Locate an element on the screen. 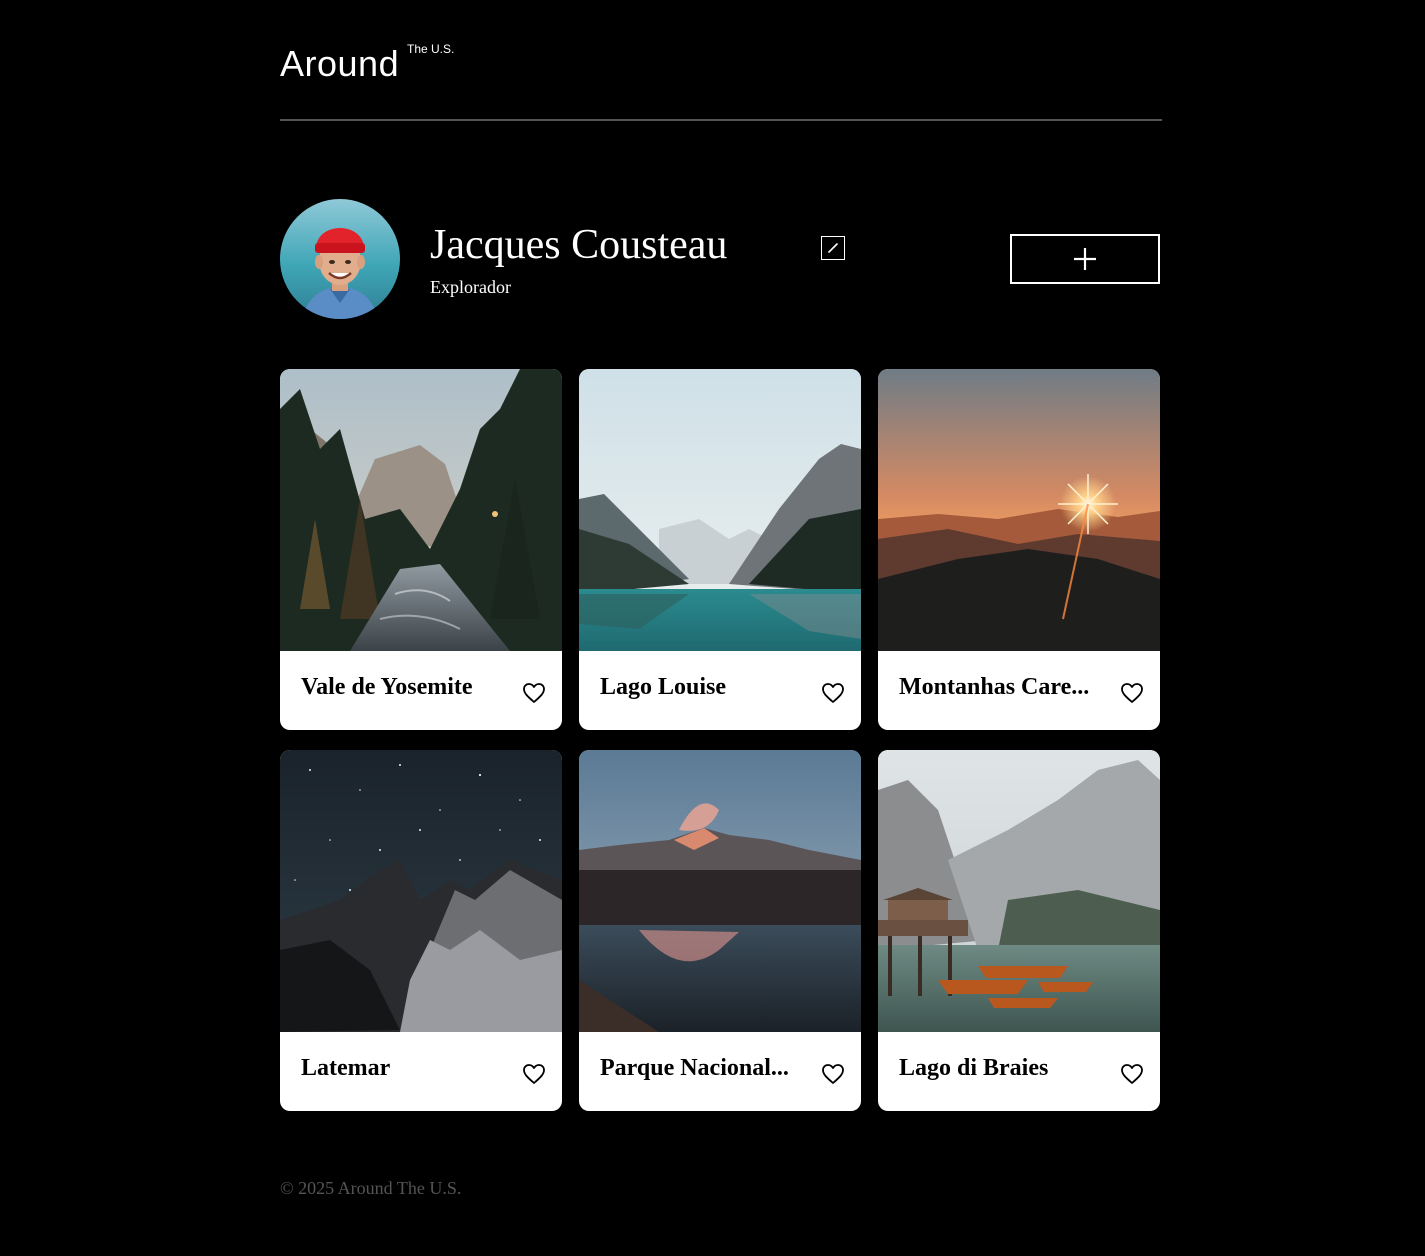 This screenshot has width=1425, height=1256. logo: Around The U.S. is located at coordinates (367, 64).